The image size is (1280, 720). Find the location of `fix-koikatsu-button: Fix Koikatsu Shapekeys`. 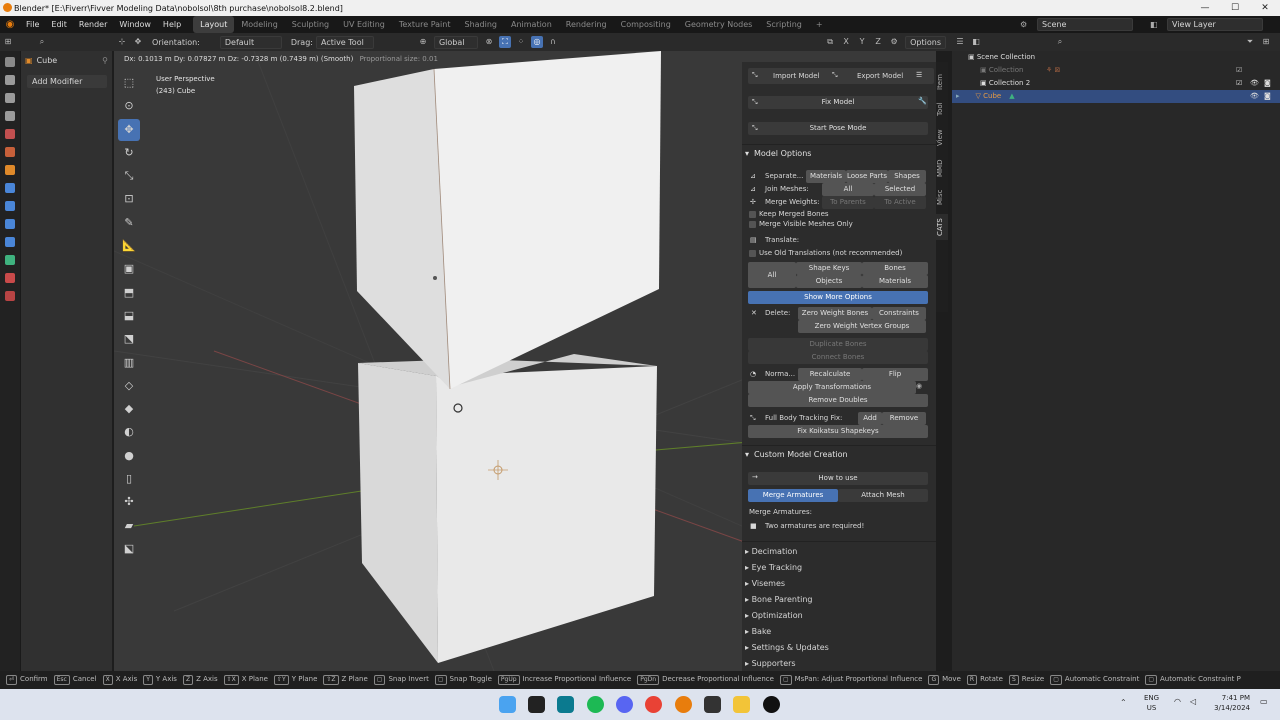

fix-koikatsu-button: Fix Koikatsu Shapekeys is located at coordinates (838, 431).